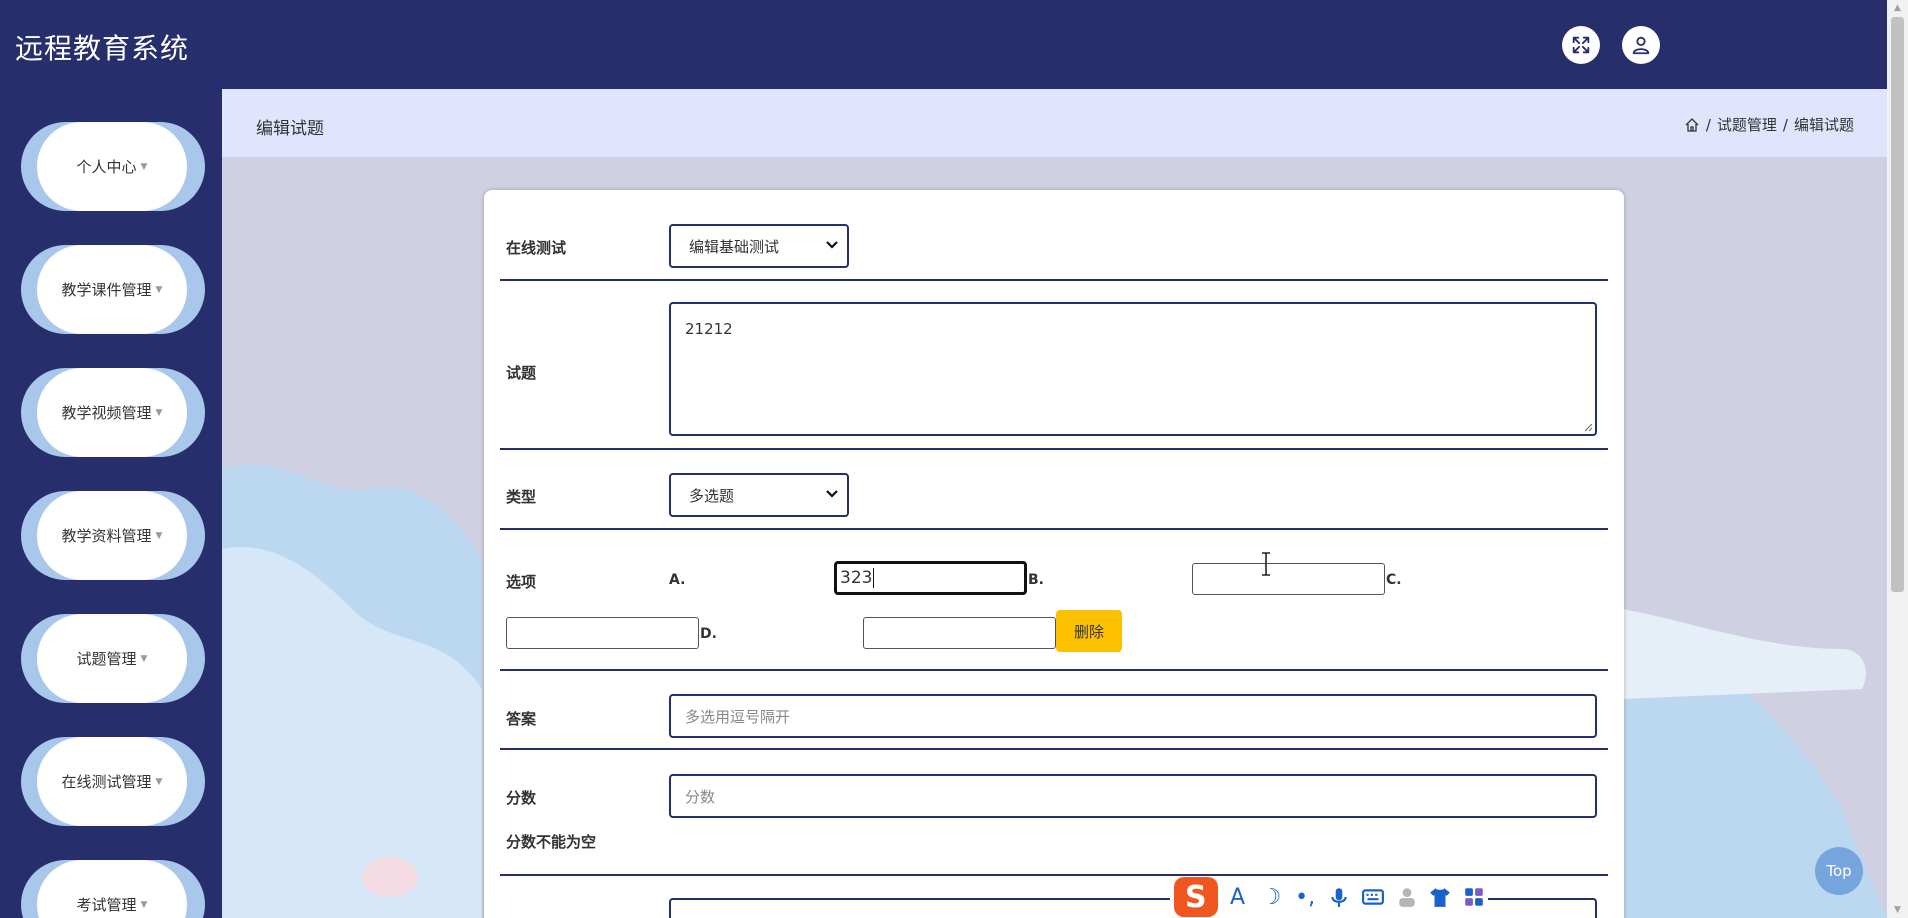 This screenshot has width=1908, height=918. What do you see at coordinates (712, 495) in the screenshot?
I see `type-value: 多选题` at bounding box center [712, 495].